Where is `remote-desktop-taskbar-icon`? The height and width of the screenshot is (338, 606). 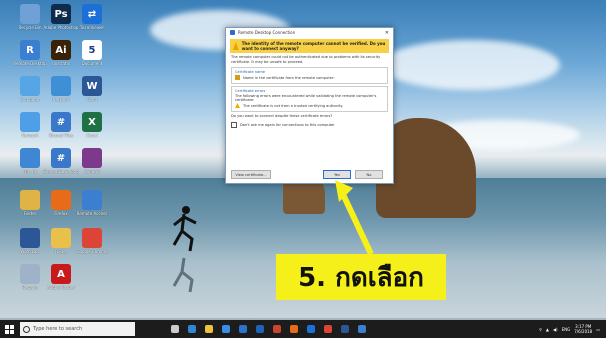
remote-desktop-taskbar-icon is located at coordinates (362, 329).